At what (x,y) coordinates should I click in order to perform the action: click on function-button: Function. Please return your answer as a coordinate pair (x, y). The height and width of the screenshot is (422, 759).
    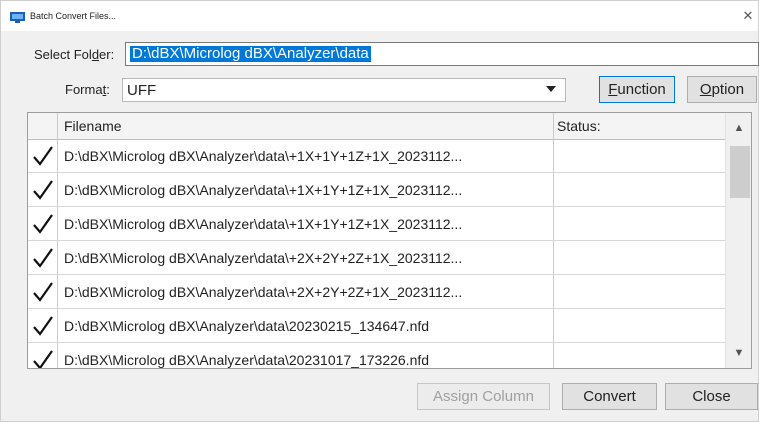
    Looking at the image, I should click on (637, 89).